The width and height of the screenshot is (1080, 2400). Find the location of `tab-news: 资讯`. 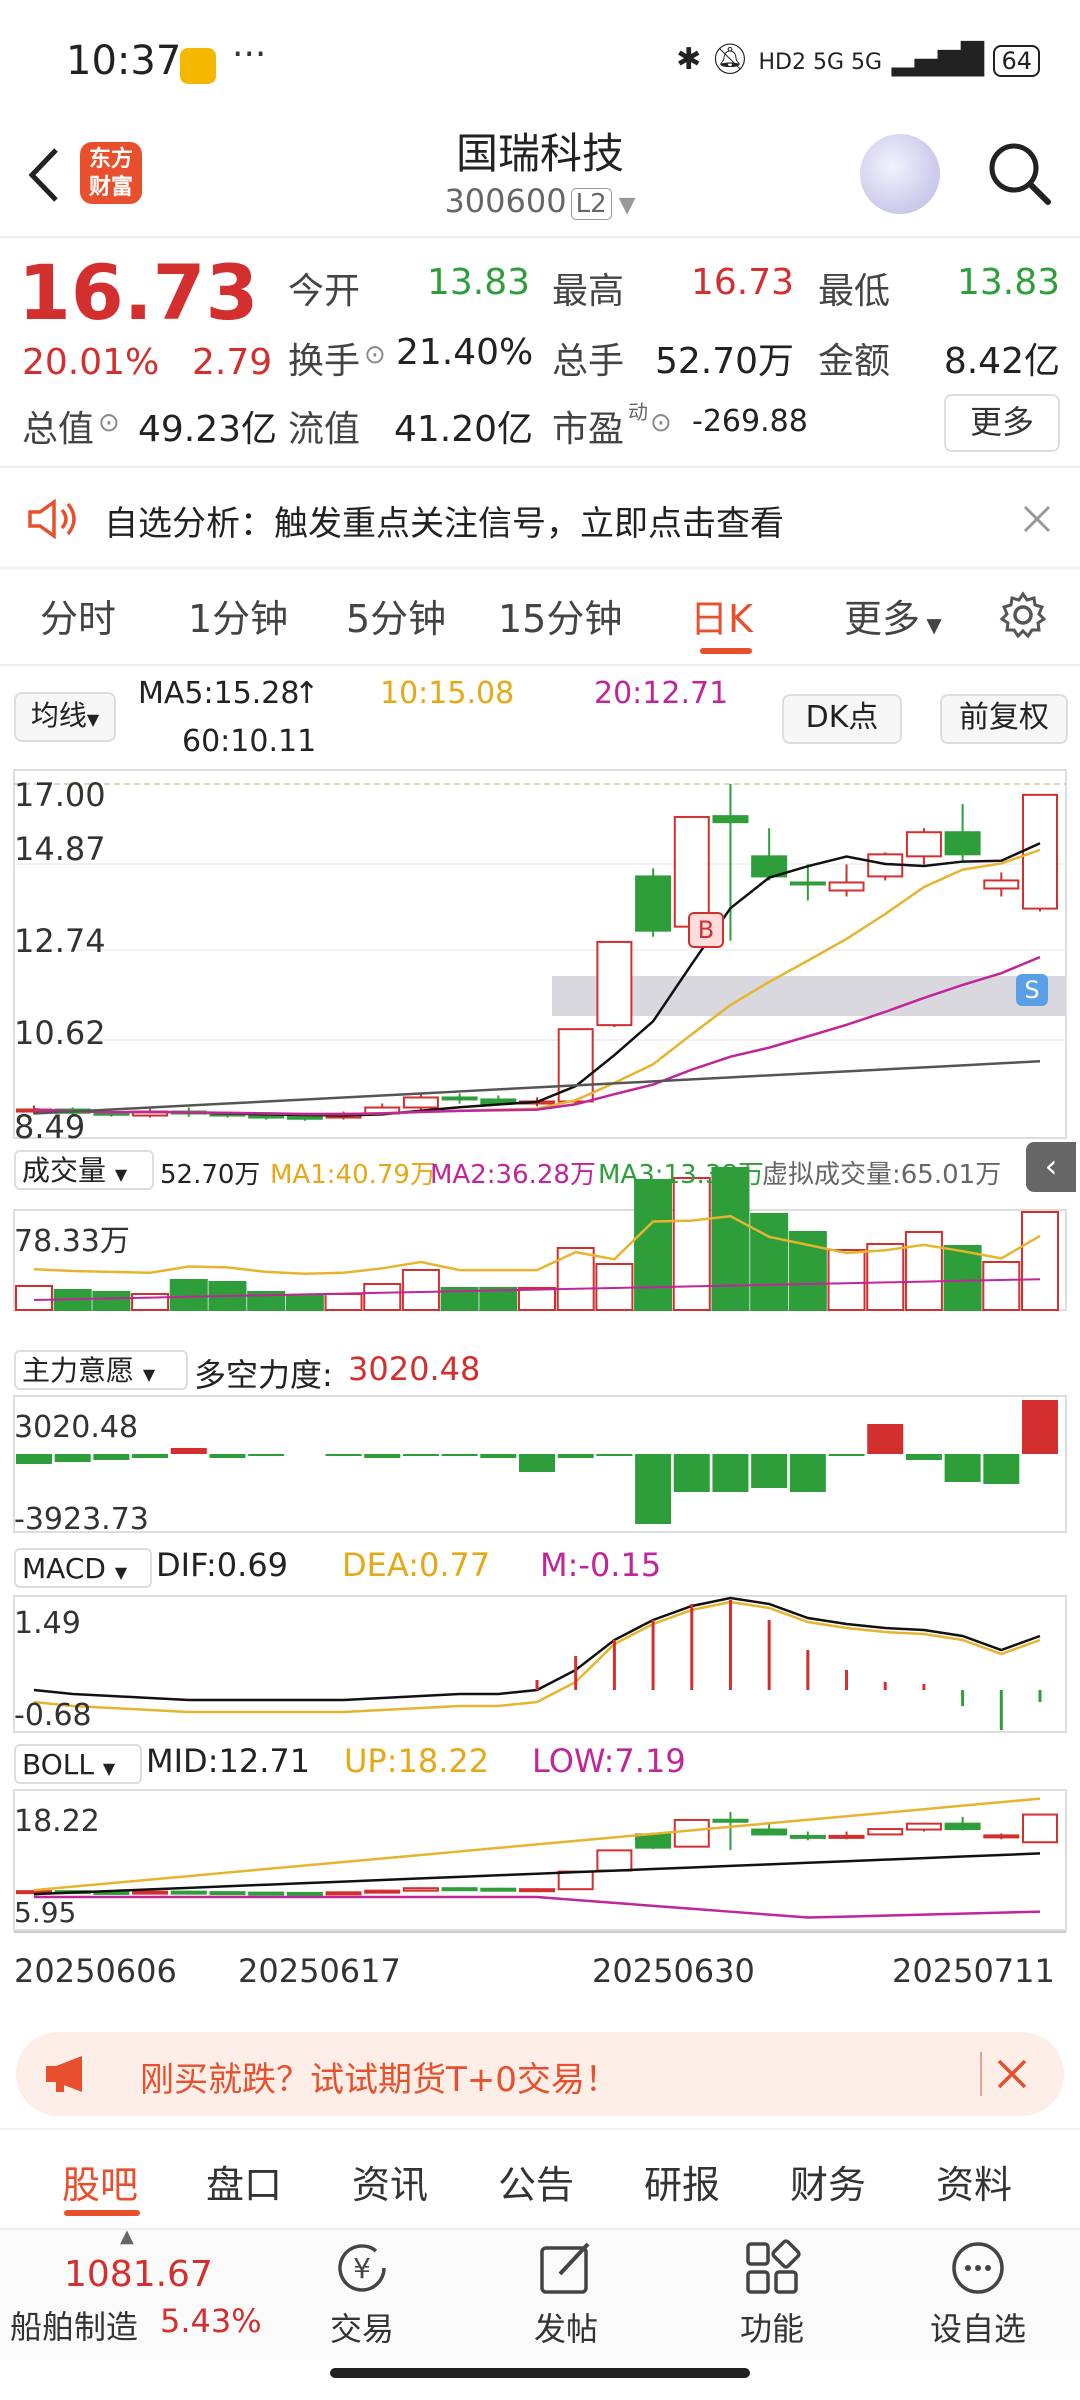

tab-news: 资讯 is located at coordinates (390, 2181).